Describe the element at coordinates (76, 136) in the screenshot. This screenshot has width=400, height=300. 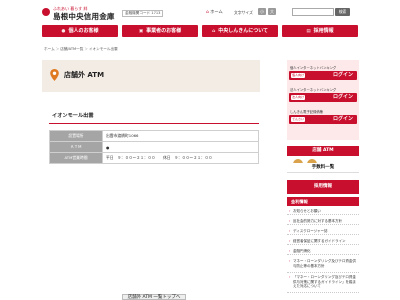
I see `row-label: 設置場所` at that location.